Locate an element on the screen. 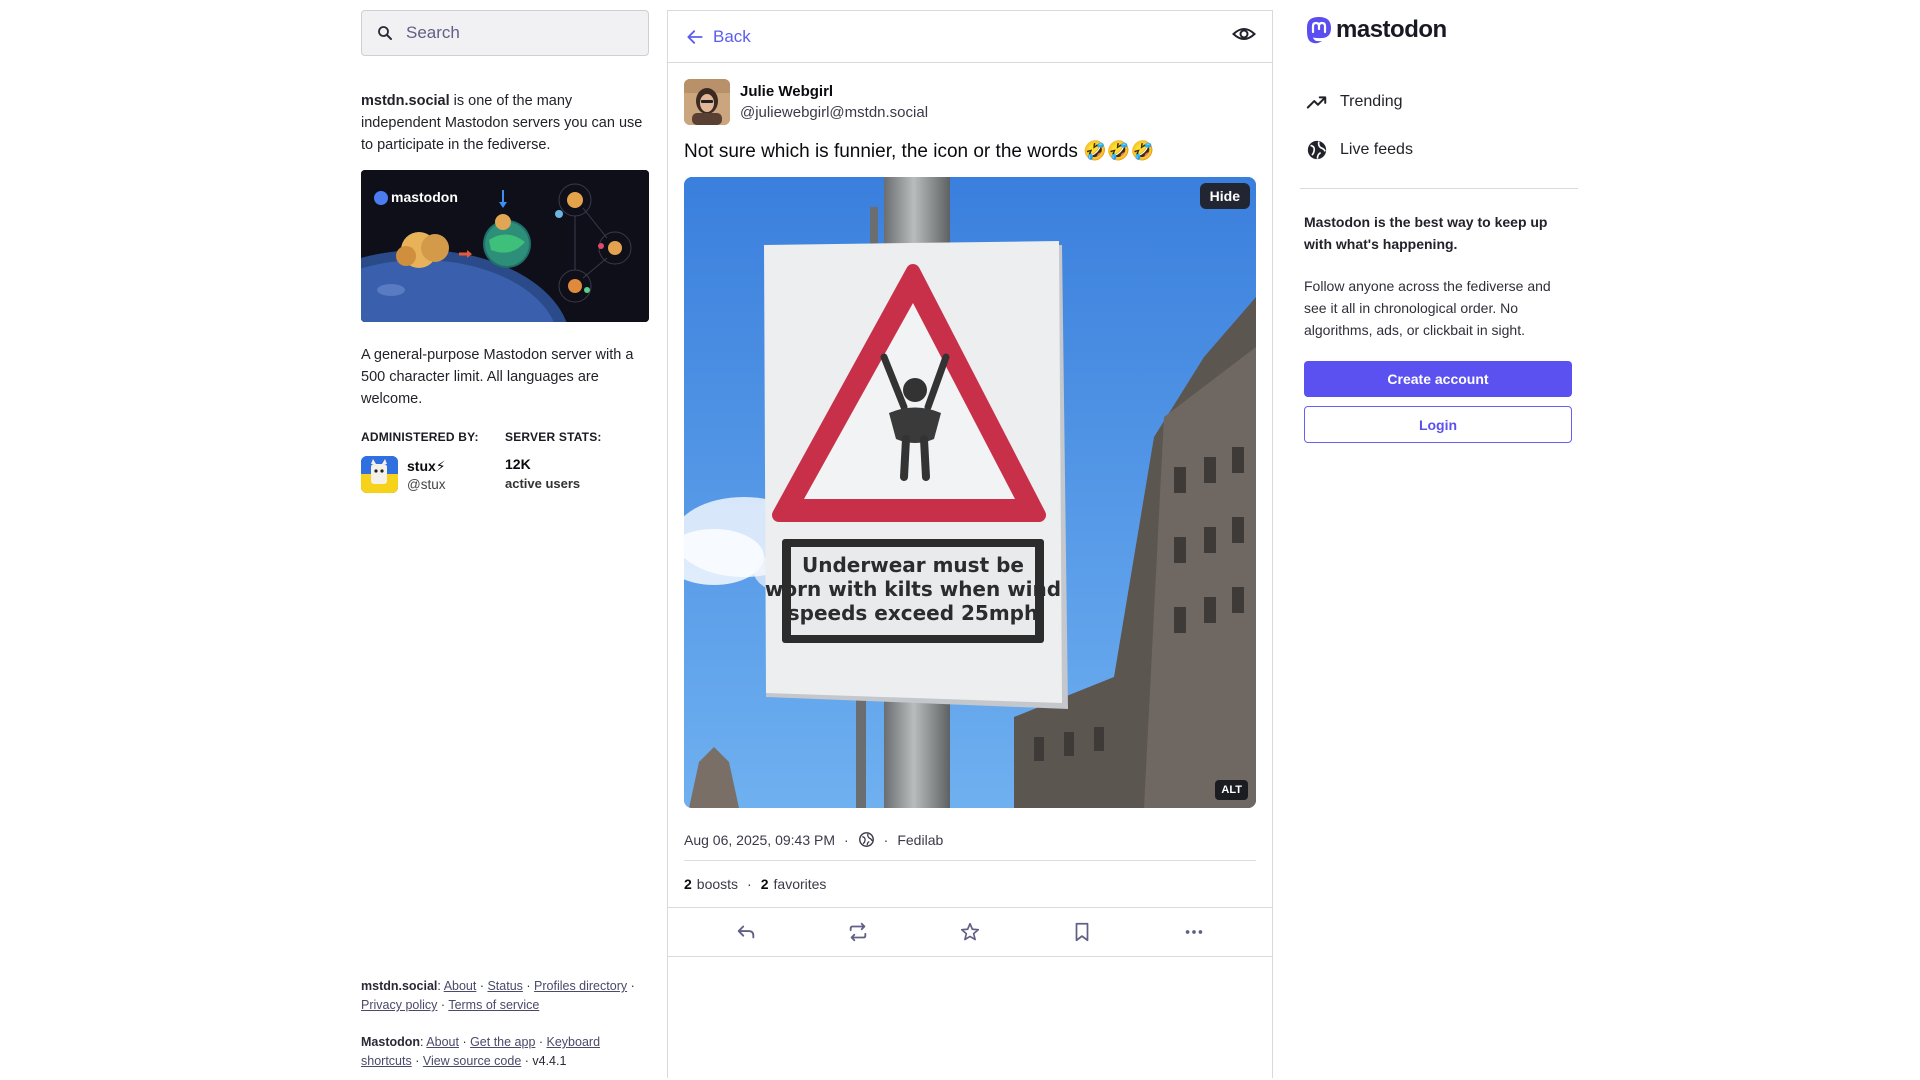  star-icon is located at coordinates (970, 931).